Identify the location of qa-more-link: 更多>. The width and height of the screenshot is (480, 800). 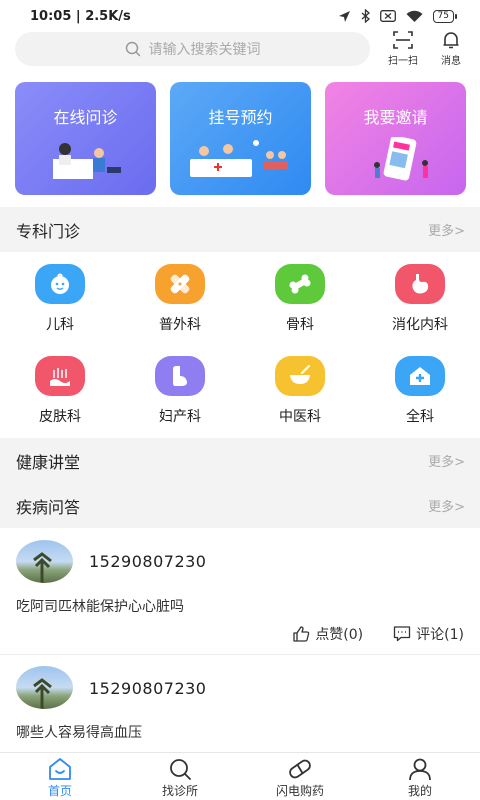
(446, 505).